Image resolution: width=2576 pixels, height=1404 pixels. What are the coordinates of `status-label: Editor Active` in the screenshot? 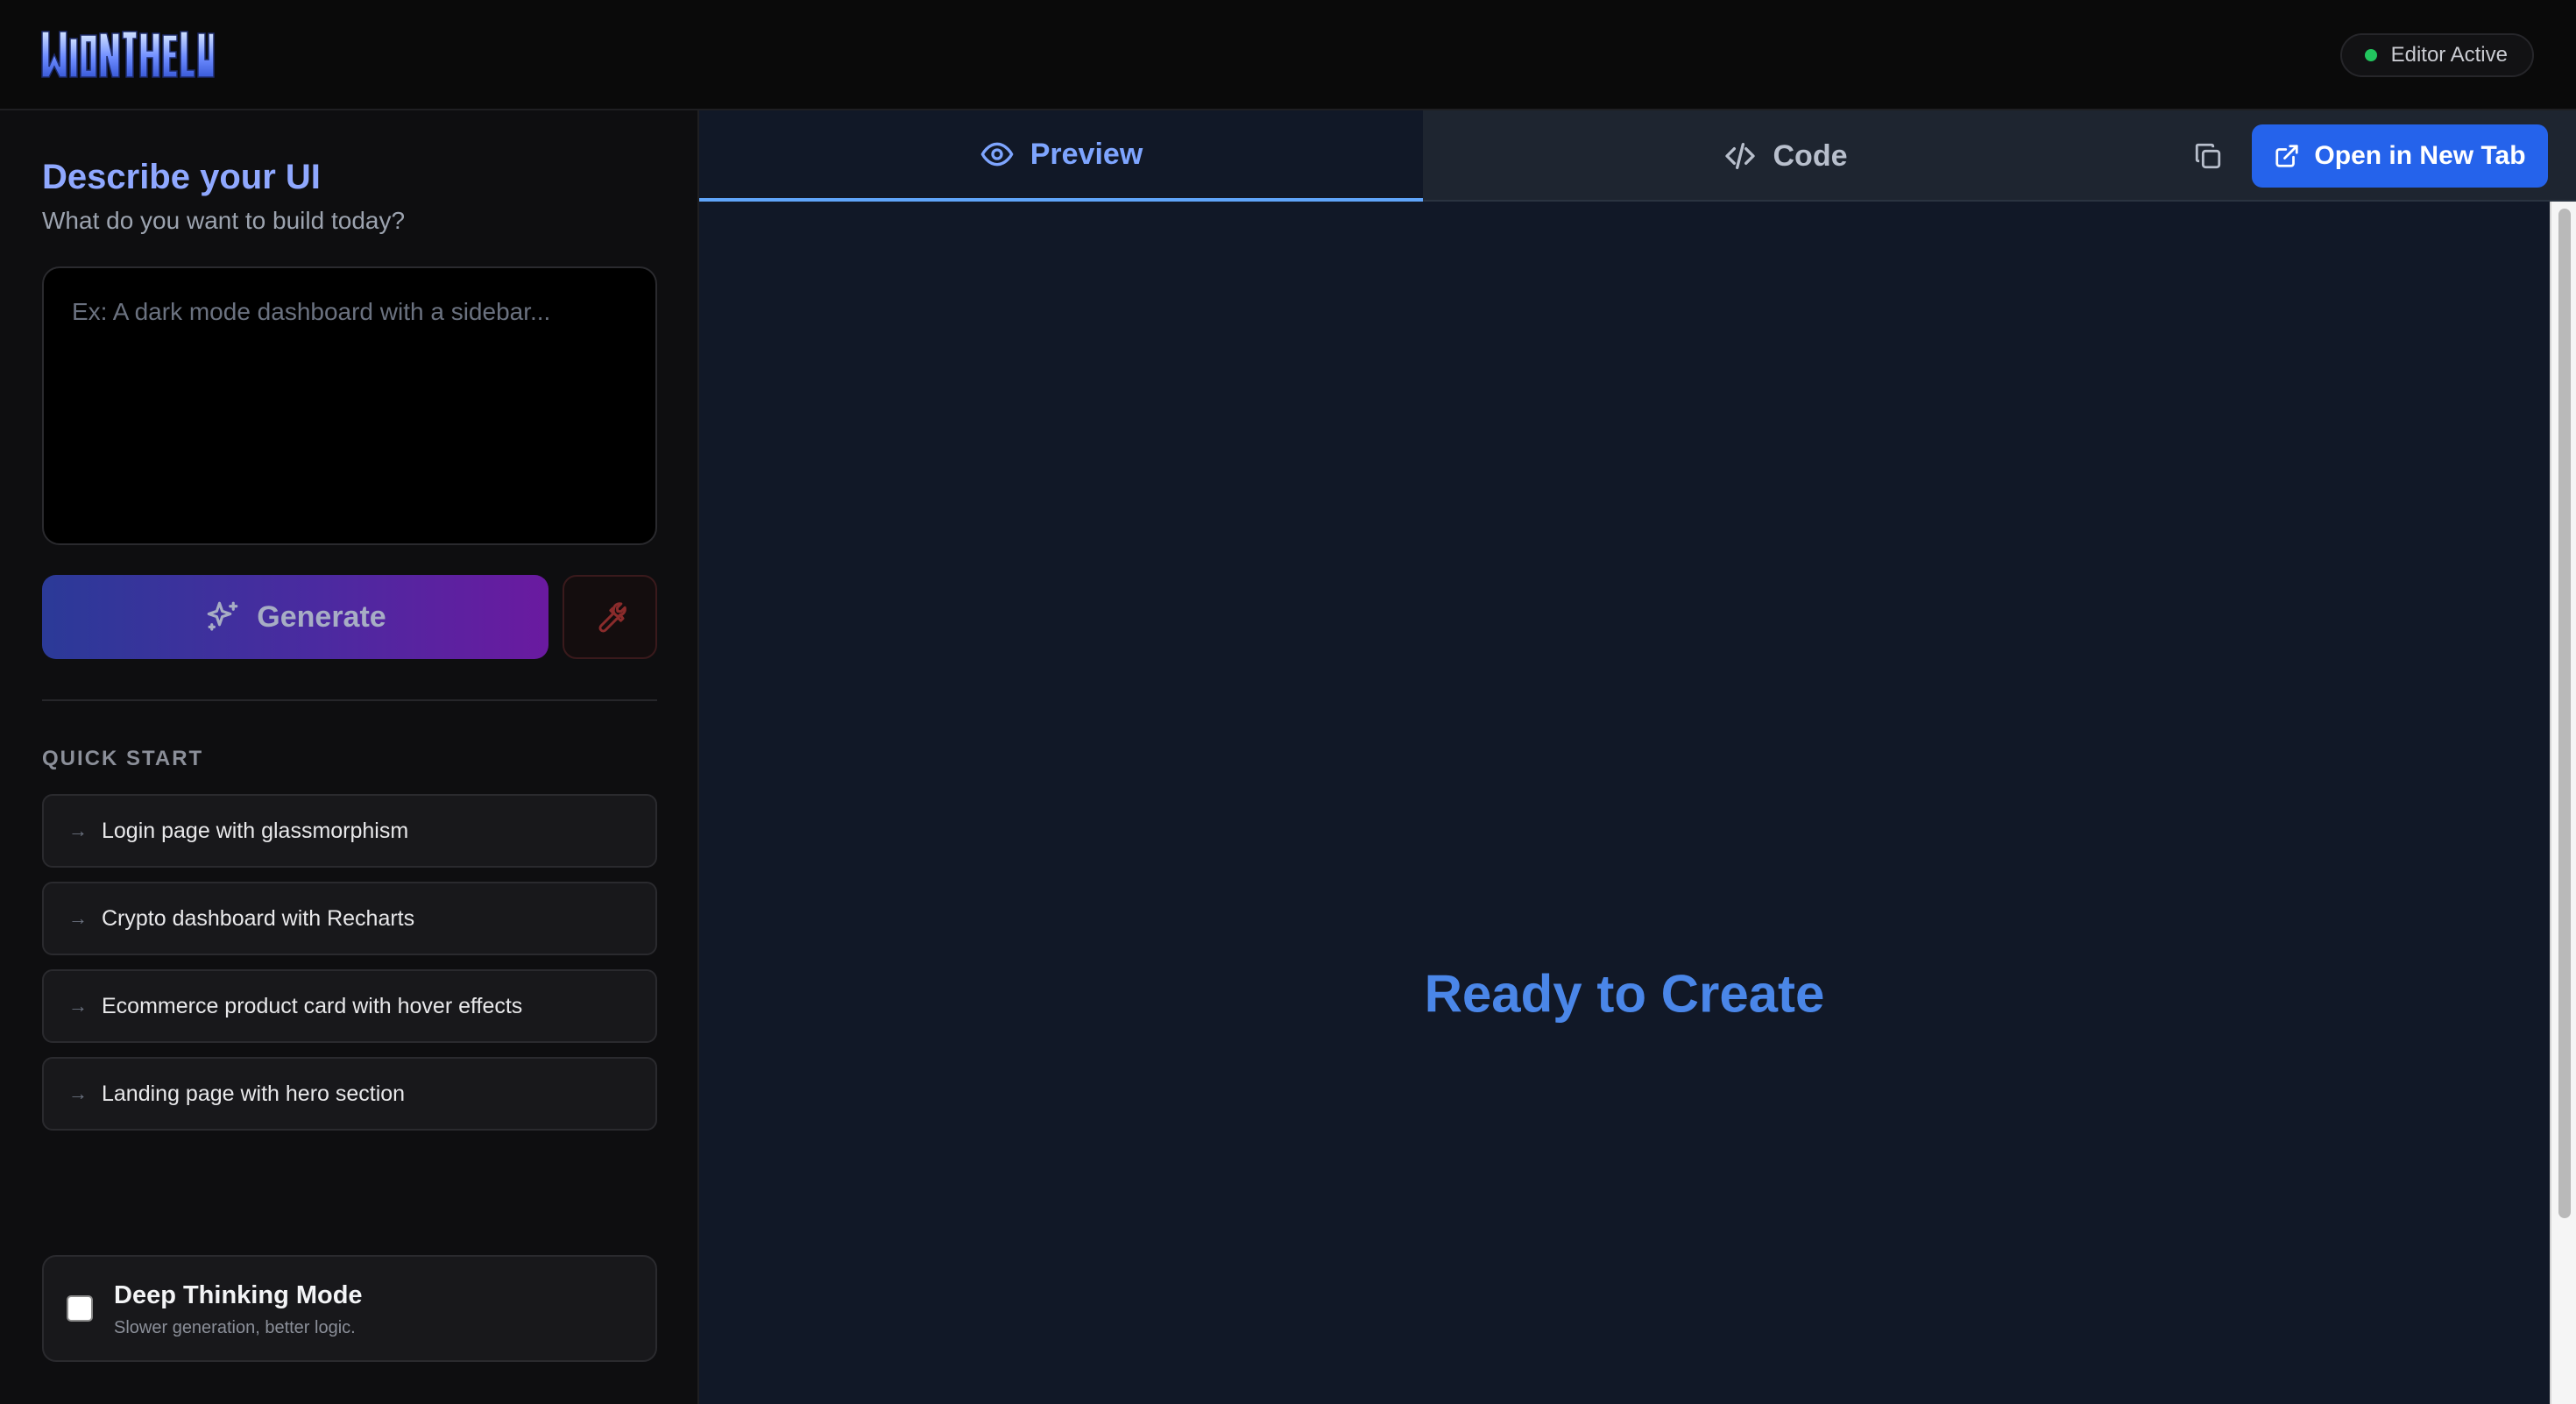 It's located at (2449, 55).